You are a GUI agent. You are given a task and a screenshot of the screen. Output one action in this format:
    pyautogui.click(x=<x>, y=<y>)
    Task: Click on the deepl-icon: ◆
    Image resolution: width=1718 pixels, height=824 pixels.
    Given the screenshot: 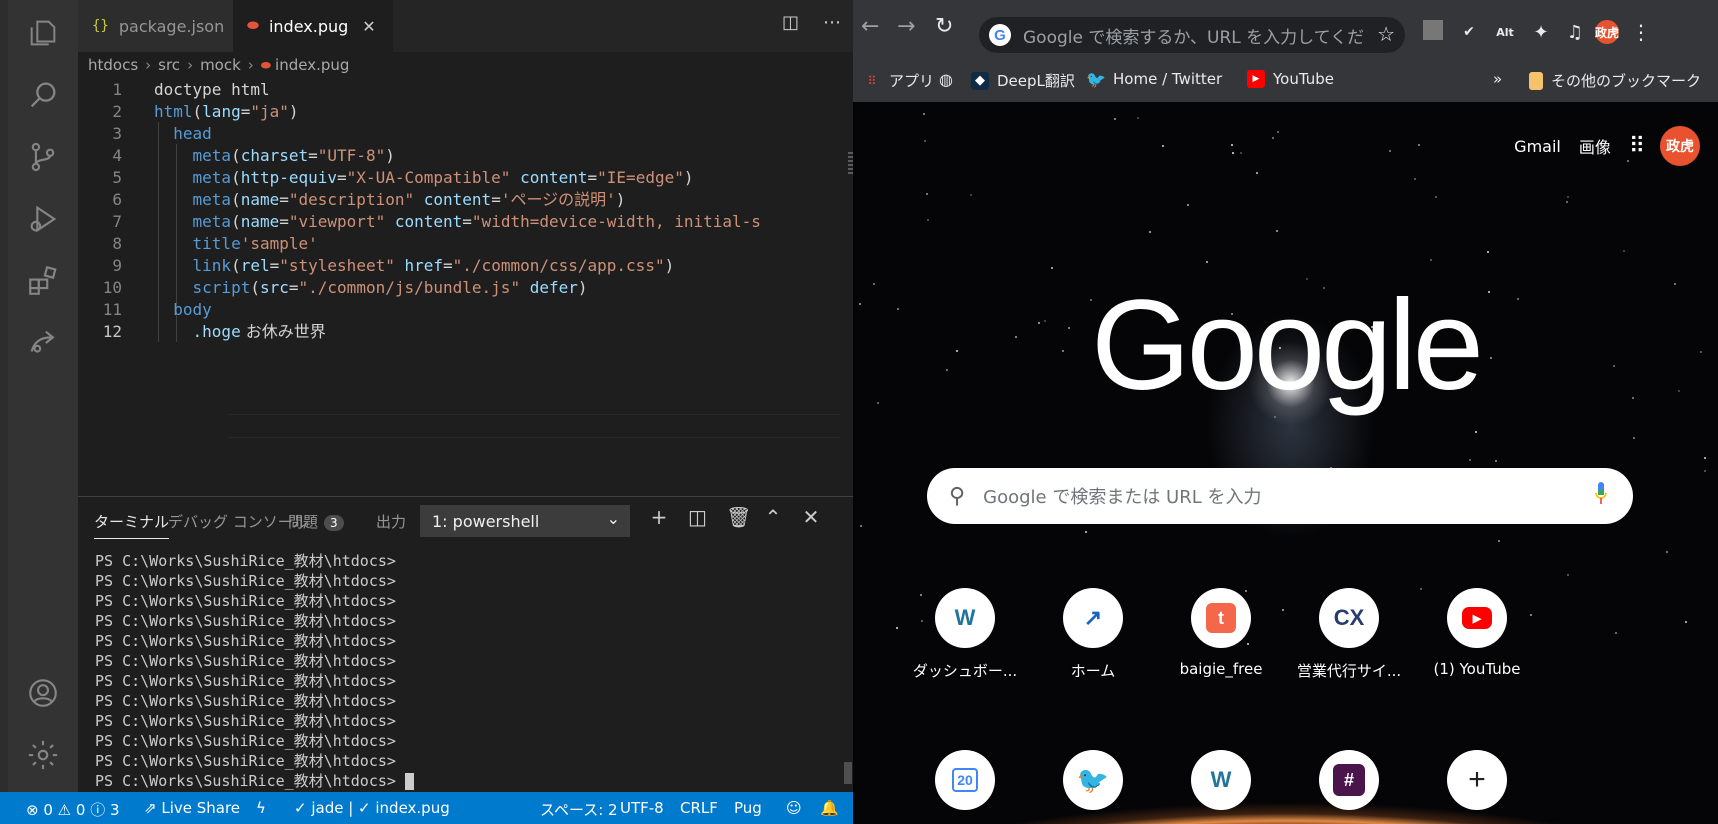 What is the action you would take?
    pyautogui.click(x=980, y=80)
    